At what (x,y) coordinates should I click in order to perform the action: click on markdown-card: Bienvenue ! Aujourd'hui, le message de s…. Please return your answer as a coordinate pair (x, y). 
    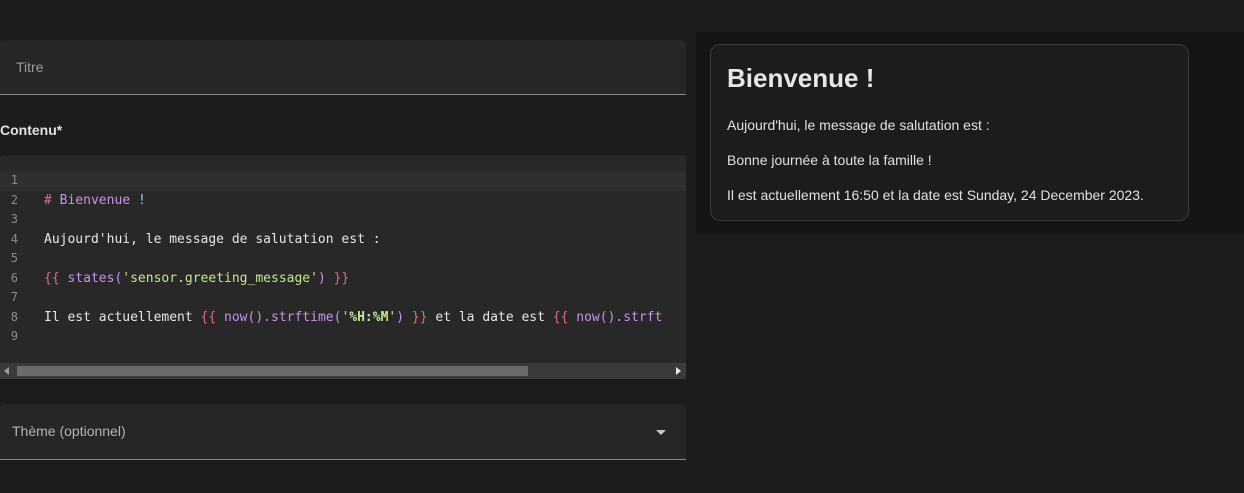
    Looking at the image, I should click on (949, 132).